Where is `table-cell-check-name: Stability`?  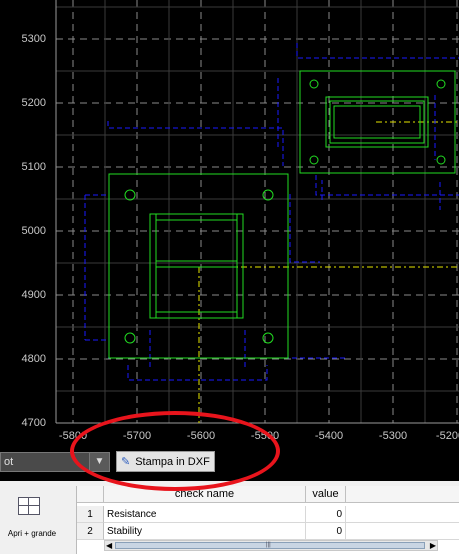 table-cell-check-name: Stability is located at coordinates (205, 531).